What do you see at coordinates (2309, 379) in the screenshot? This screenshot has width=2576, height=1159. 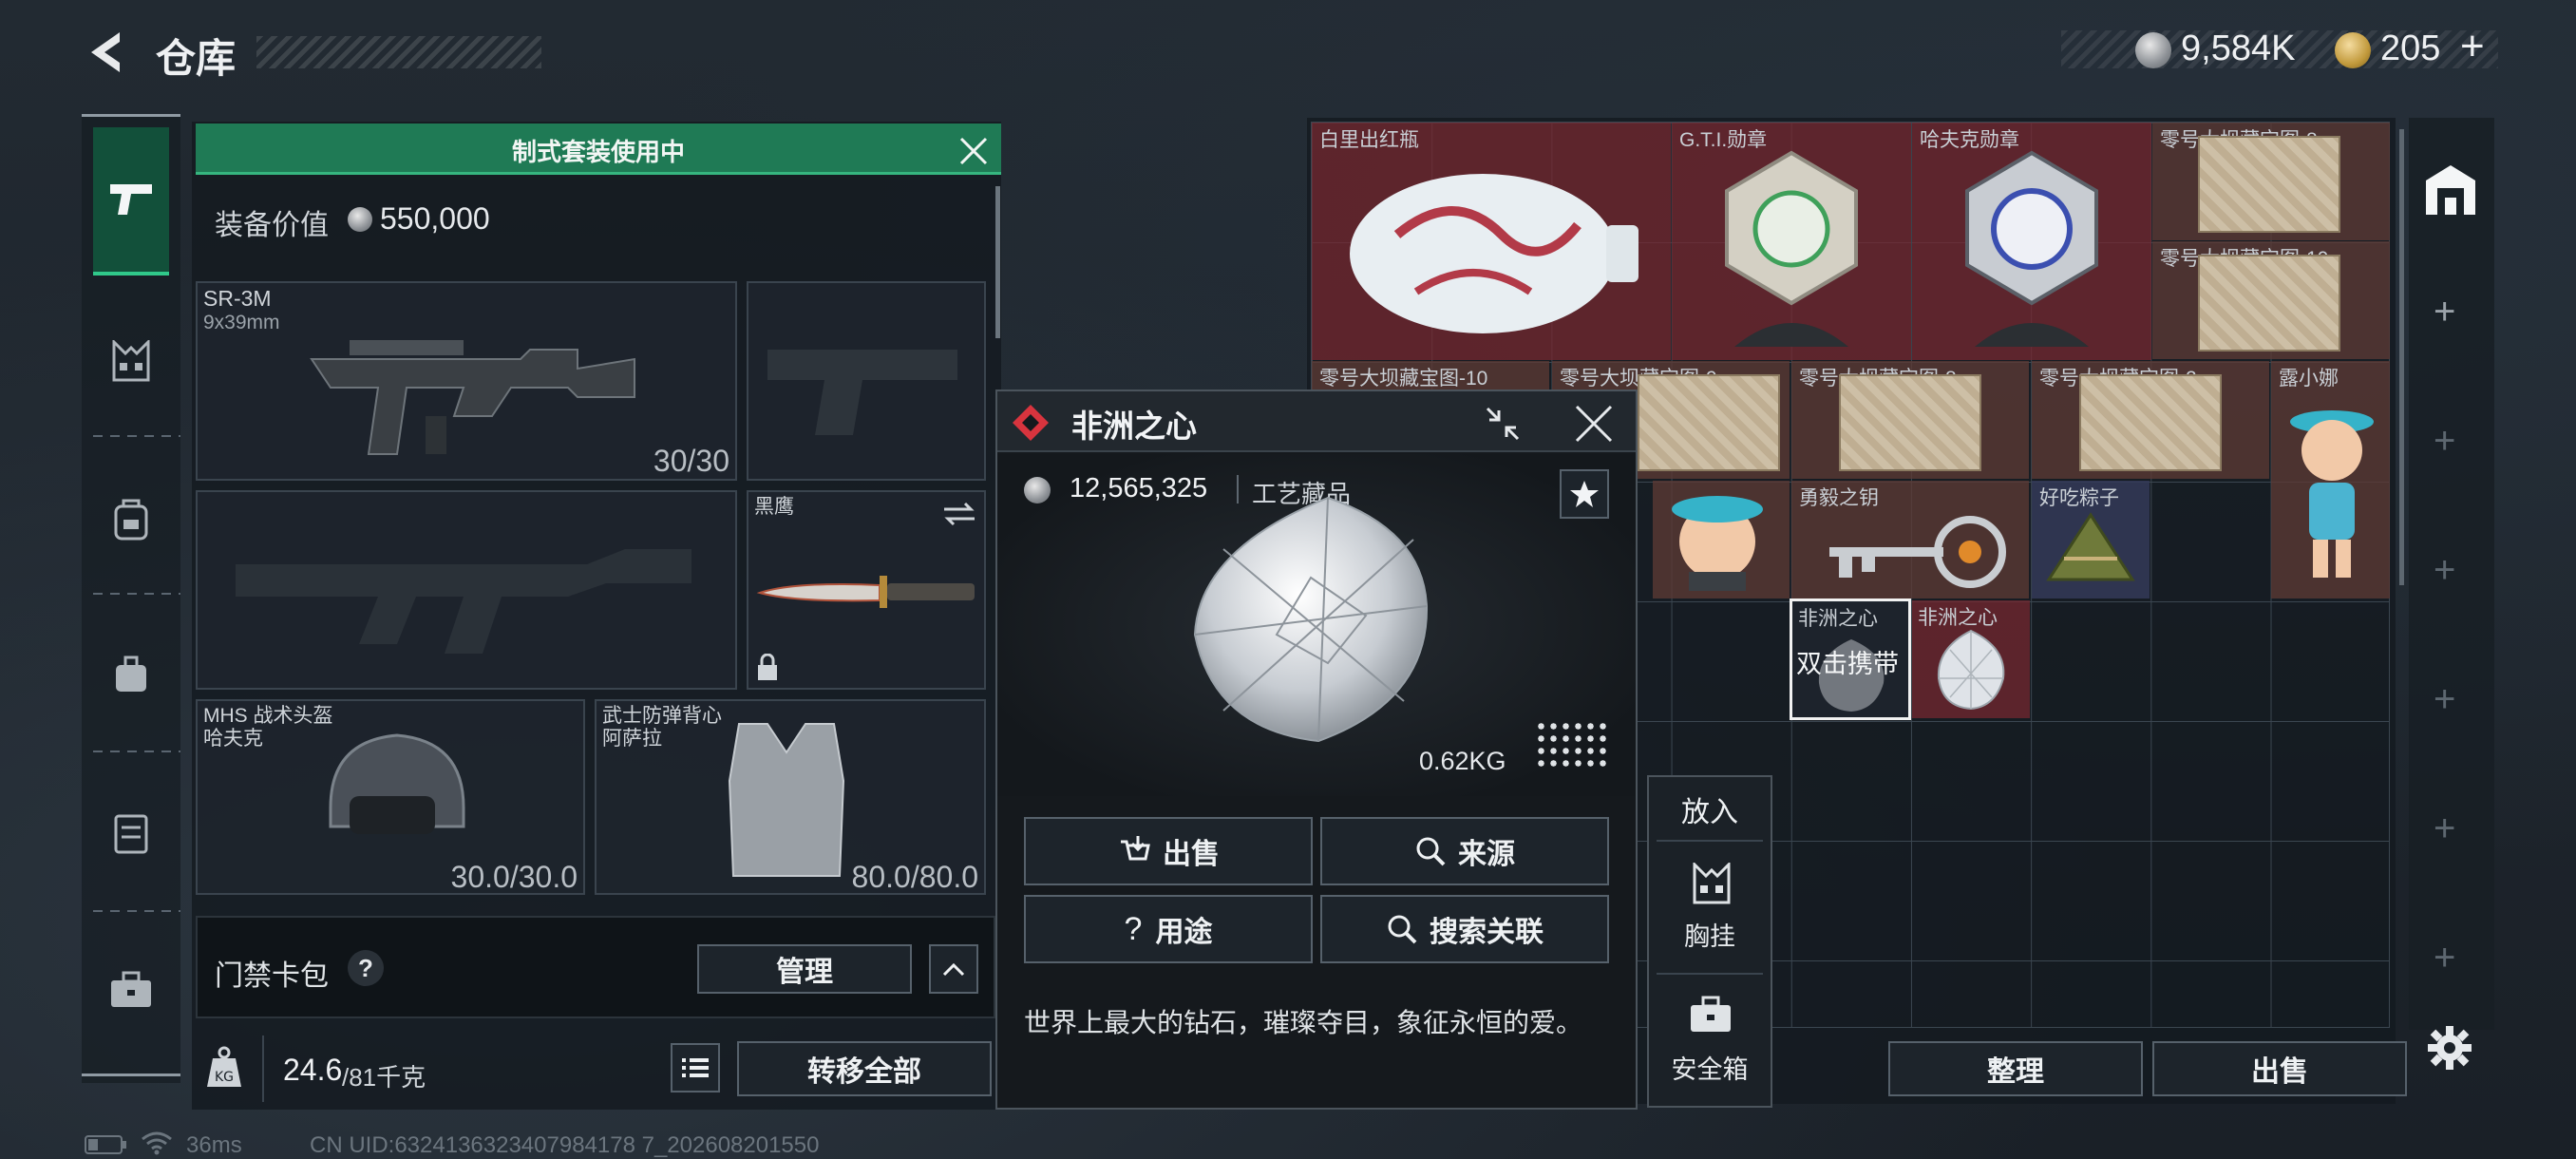 I see `item-name: 露小娜` at bounding box center [2309, 379].